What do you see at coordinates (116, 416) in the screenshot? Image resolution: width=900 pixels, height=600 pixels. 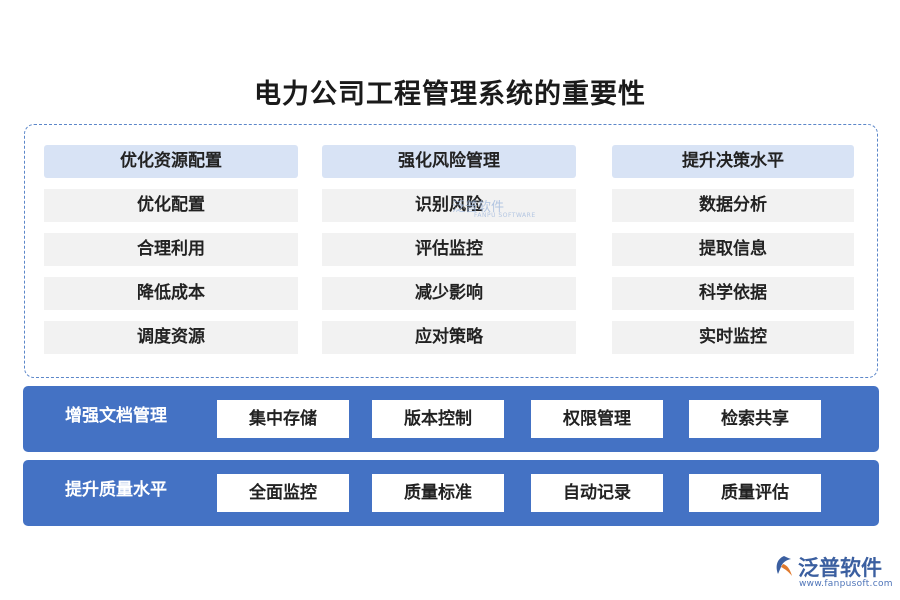 I see `band-label: 增强文档管理` at bounding box center [116, 416].